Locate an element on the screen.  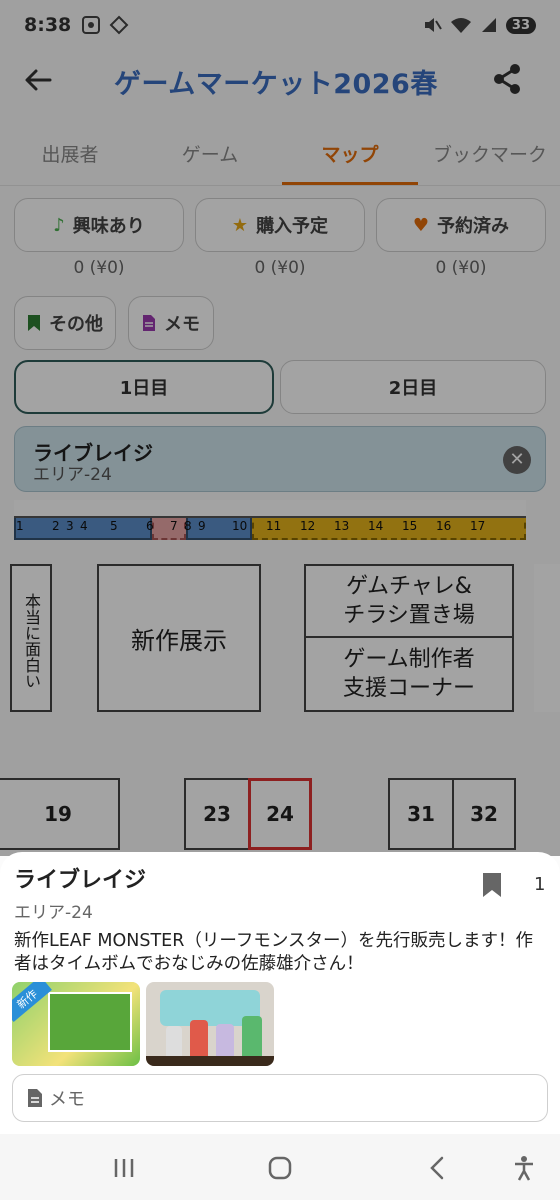
tab-bookmarks: ブックマーク is located at coordinates (490, 154).